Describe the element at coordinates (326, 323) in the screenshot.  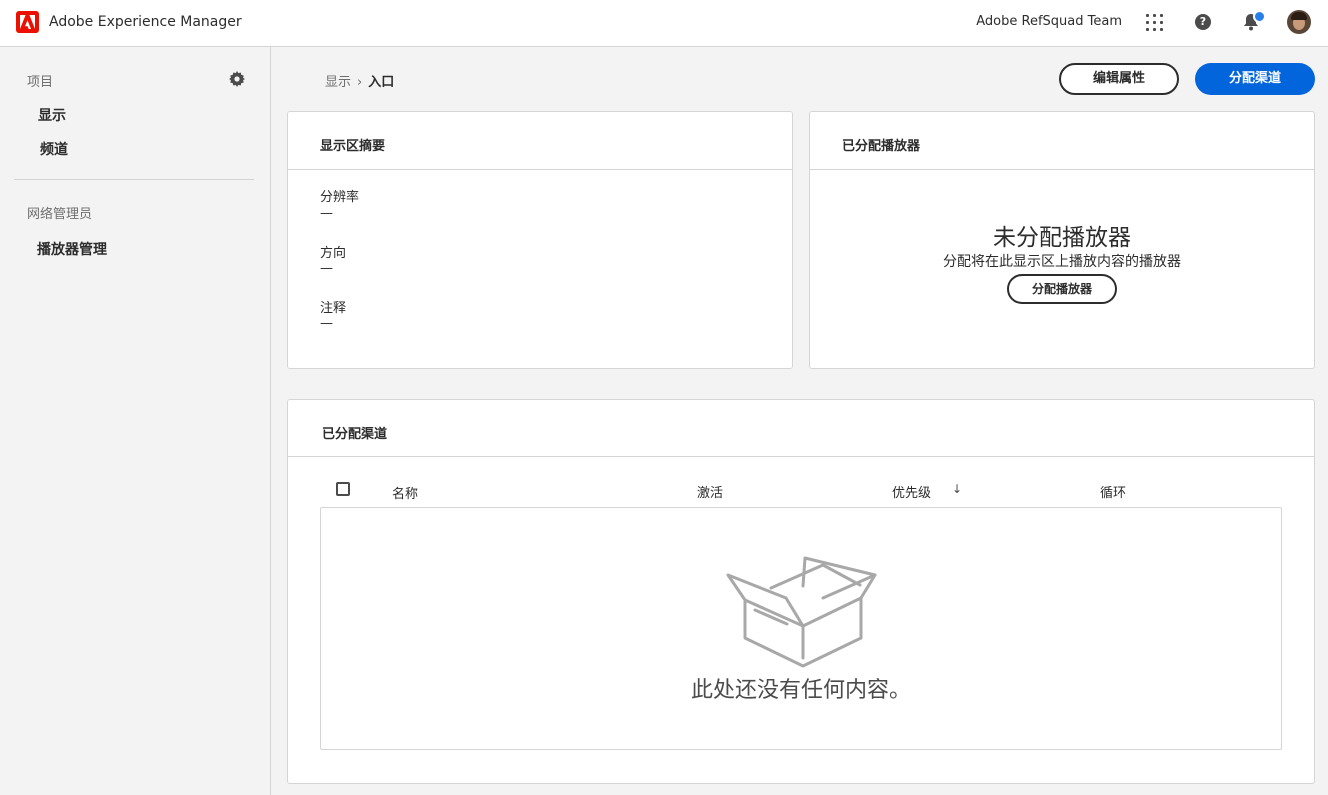
I see `notes-value: —` at that location.